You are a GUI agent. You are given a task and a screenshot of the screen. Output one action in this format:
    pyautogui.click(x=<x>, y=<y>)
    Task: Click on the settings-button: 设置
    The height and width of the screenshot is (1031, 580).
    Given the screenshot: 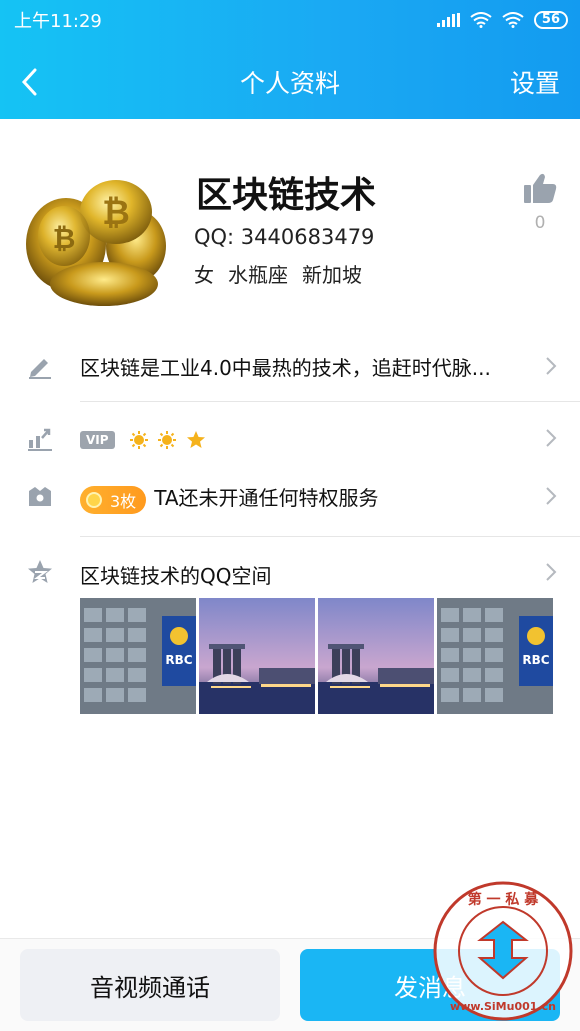 What is the action you would take?
    pyautogui.click(x=535, y=82)
    